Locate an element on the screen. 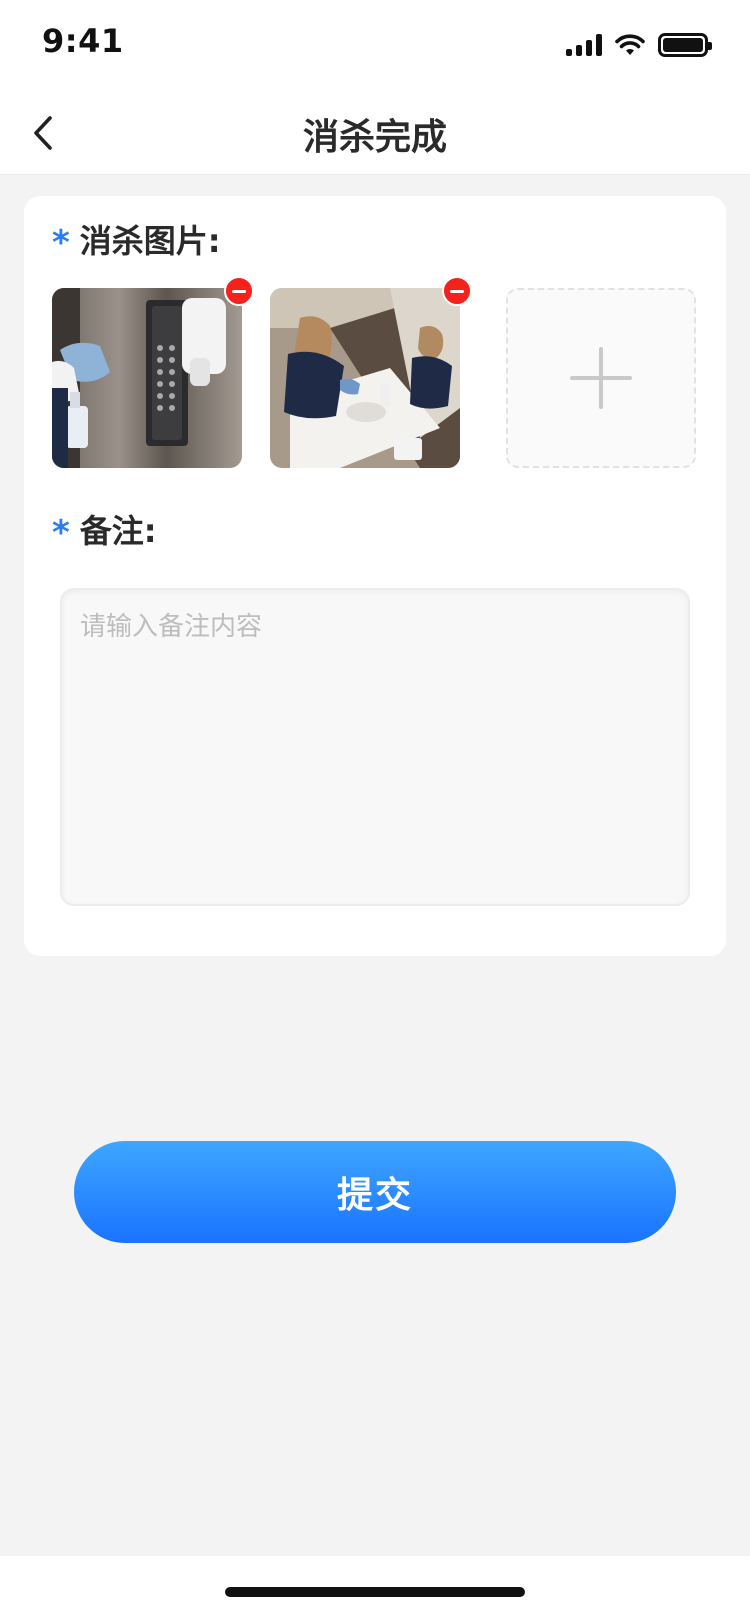 This screenshot has width=750, height=1624. plus-icon is located at coordinates (601, 378).